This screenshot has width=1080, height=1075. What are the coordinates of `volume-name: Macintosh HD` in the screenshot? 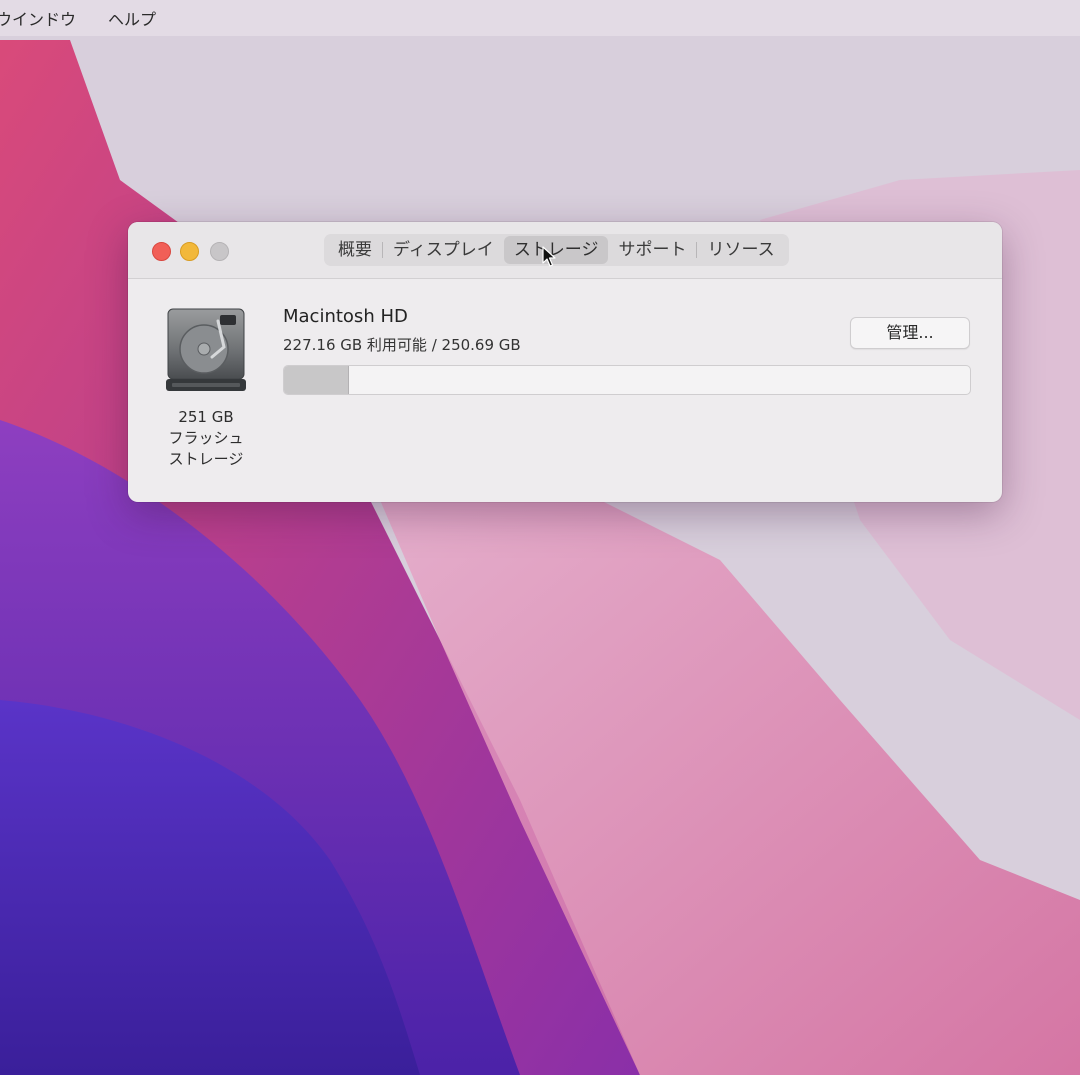 It's located at (345, 316).